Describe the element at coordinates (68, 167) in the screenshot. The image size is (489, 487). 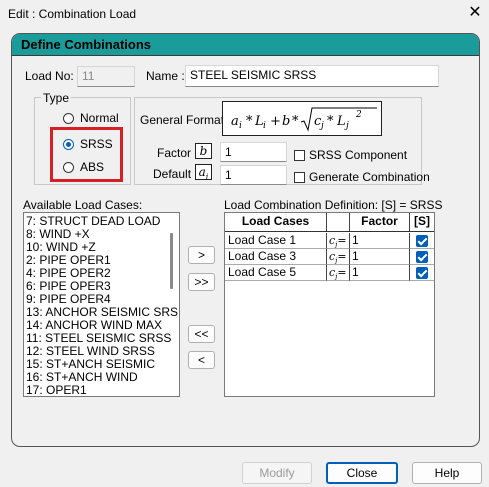
I see `radio-abs` at that location.